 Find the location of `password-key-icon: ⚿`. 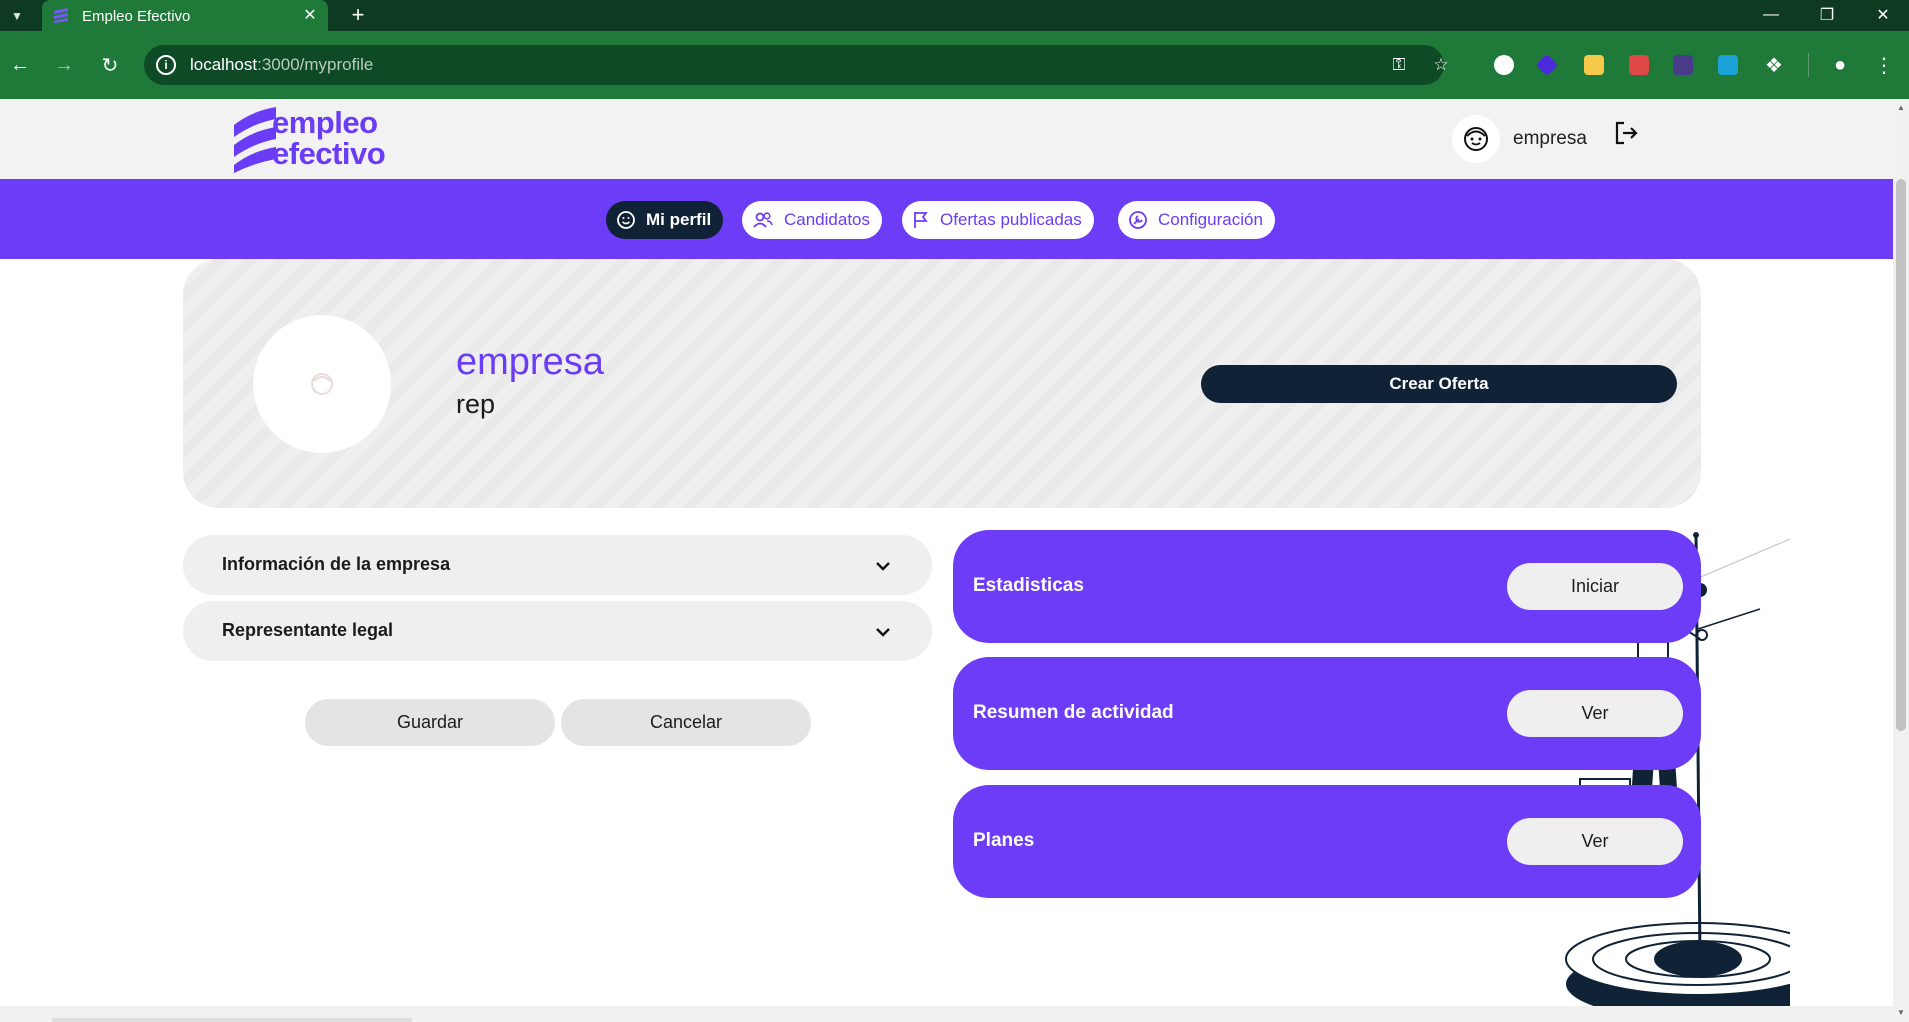

password-key-icon: ⚿ is located at coordinates (1399, 65).